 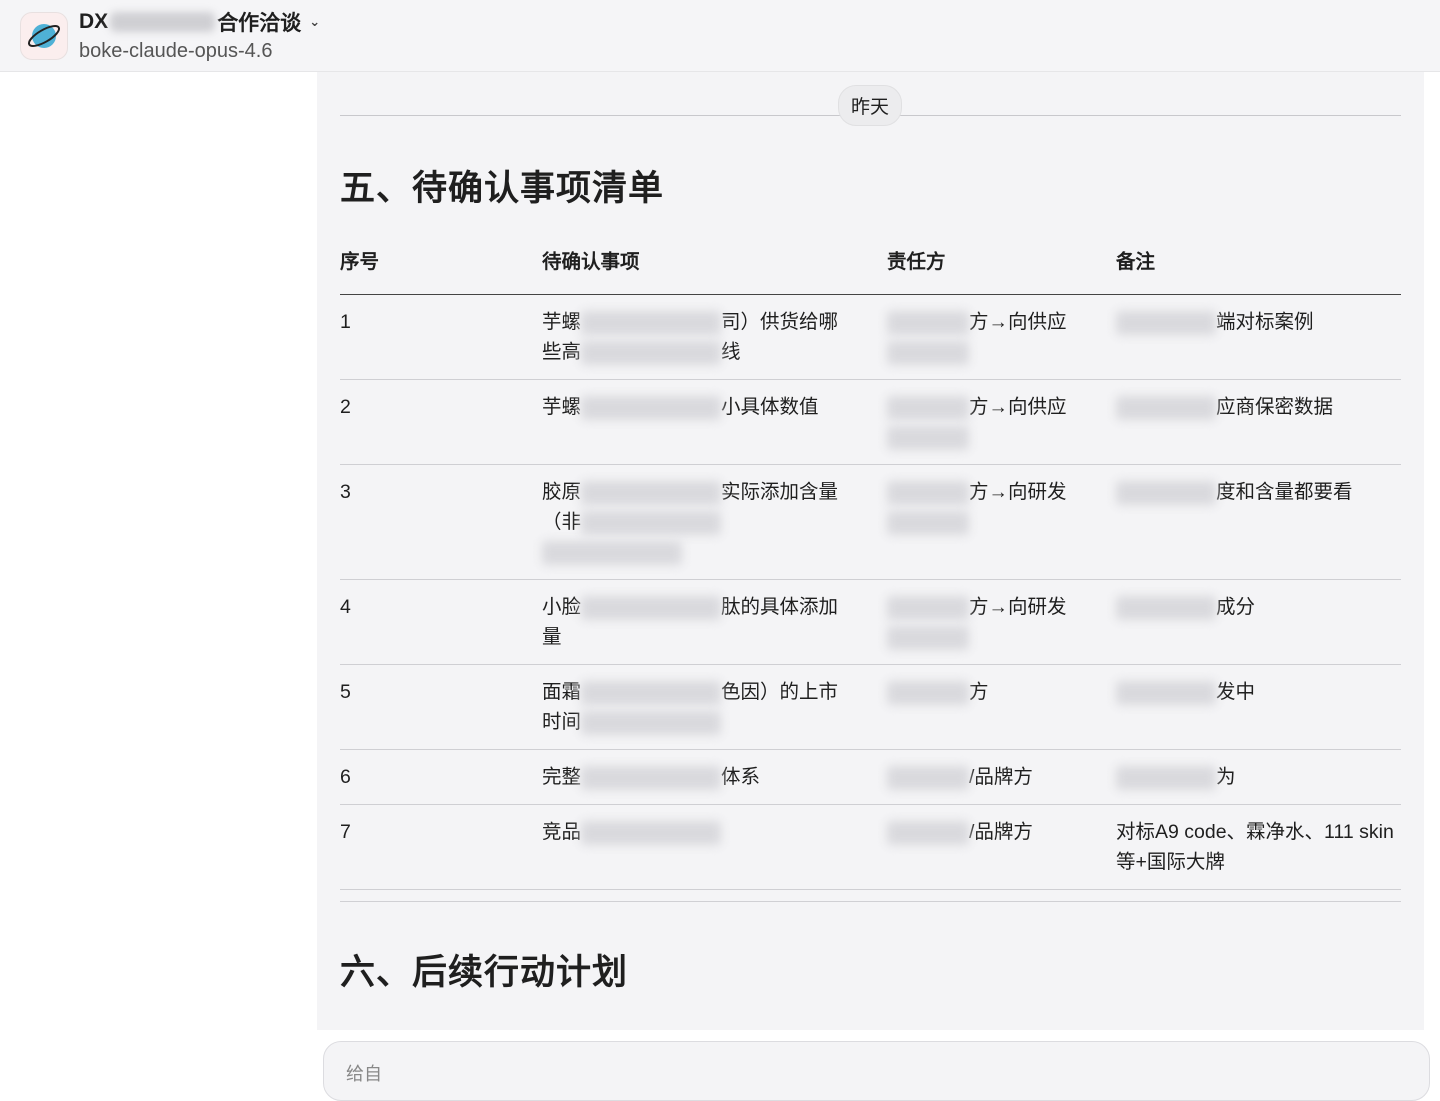 What do you see at coordinates (562, 492) in the screenshot?
I see `cell-text: 胶原` at bounding box center [562, 492].